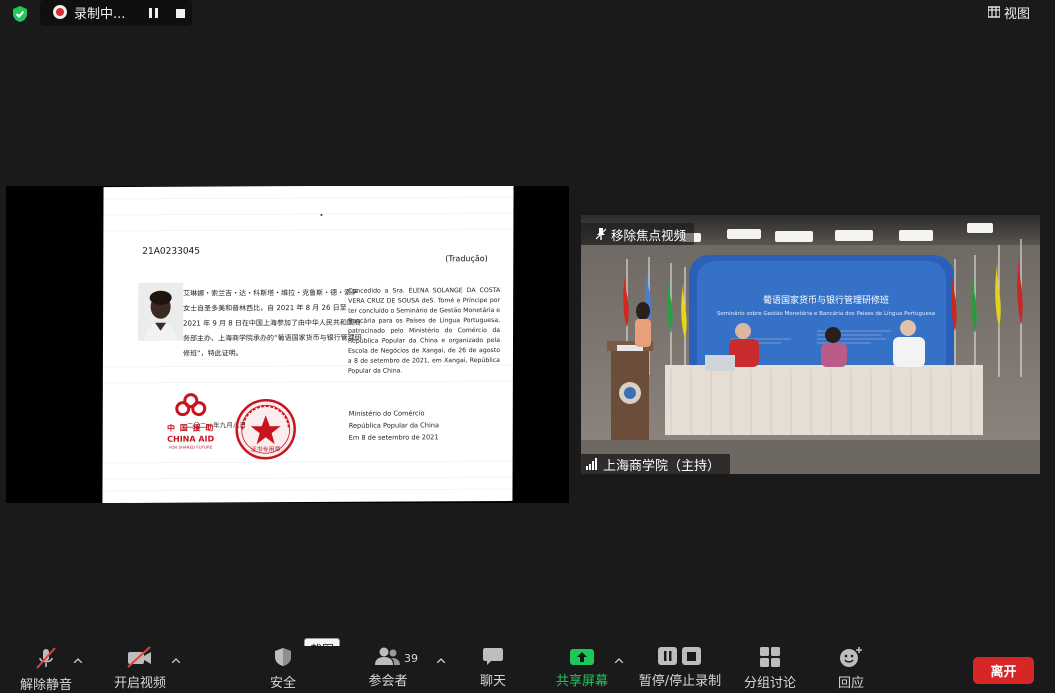  I want to click on china-aid-slogan: FOR SHARED FUTURE, so click(190, 447).